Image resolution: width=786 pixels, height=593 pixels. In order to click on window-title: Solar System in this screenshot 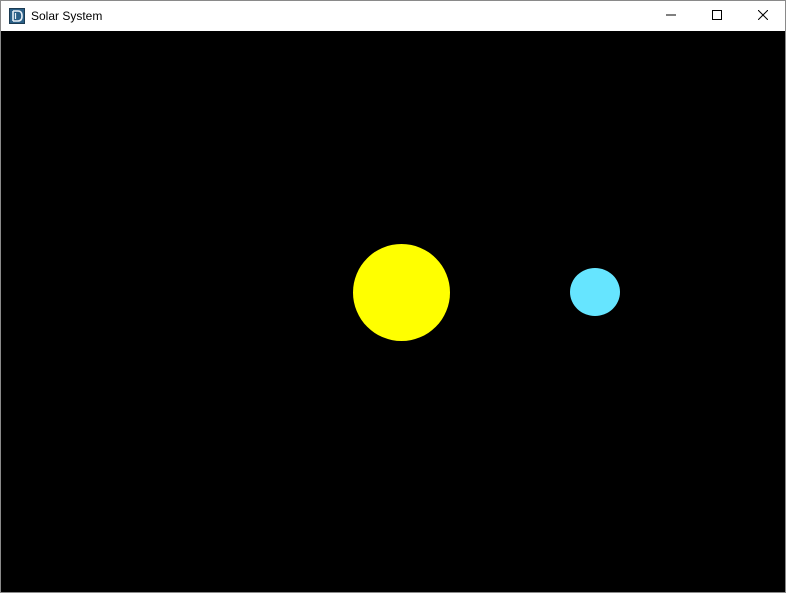, I will do `click(67, 16)`.